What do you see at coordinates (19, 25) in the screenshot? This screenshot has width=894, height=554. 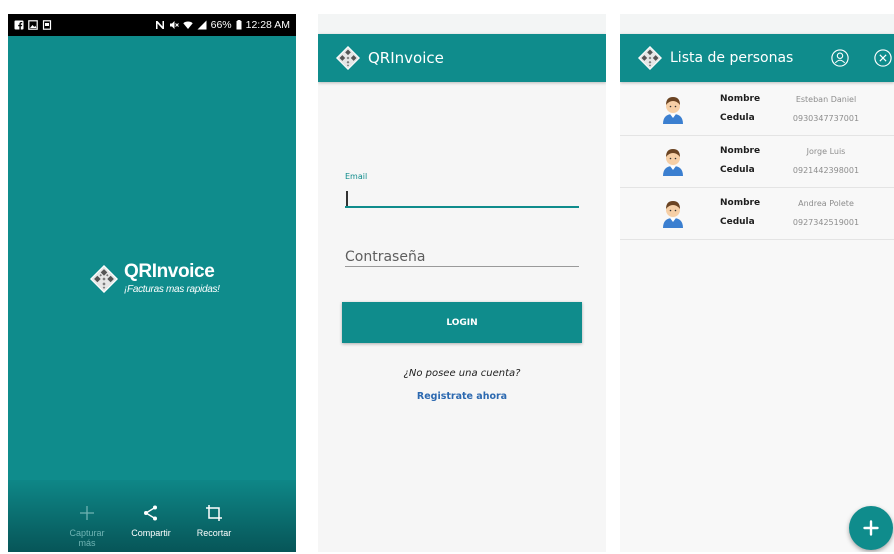 I see `facebook-icon` at bounding box center [19, 25].